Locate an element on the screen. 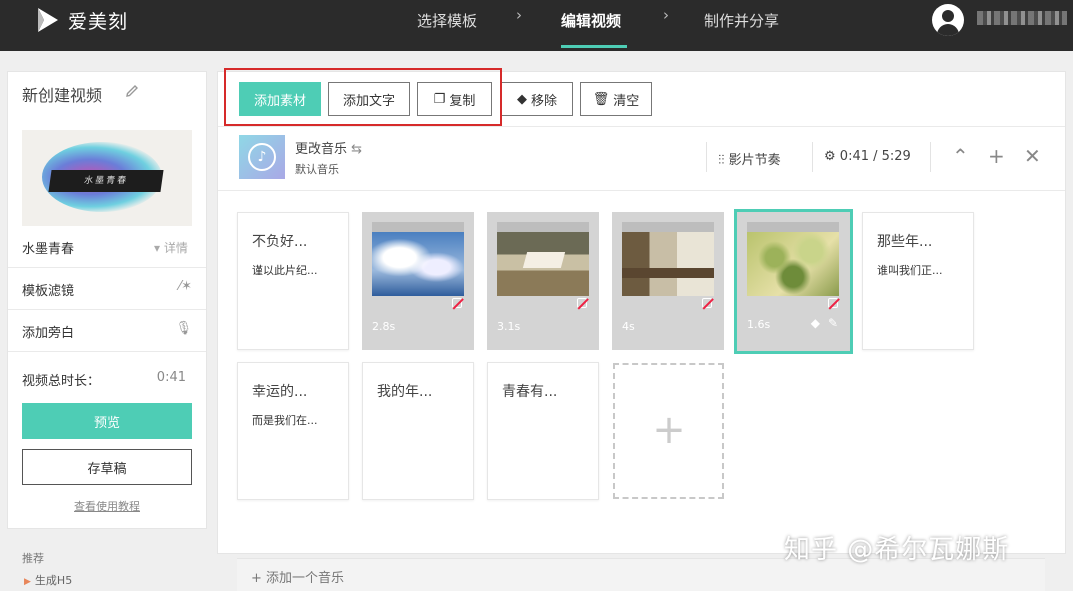  add-card-button: + is located at coordinates (668, 431).